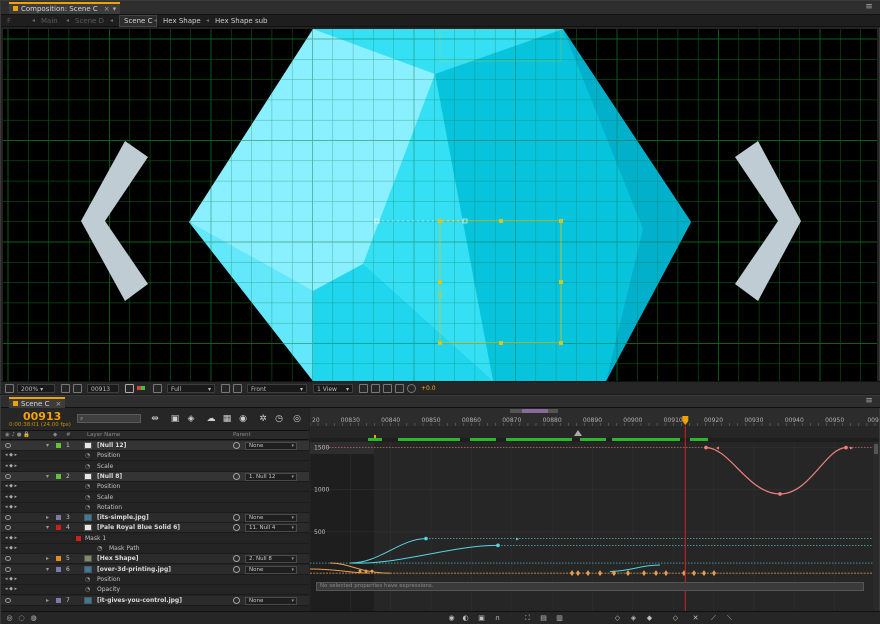 The width and height of the screenshot is (880, 624). I want to click on property-name: Opacity, so click(108, 589).